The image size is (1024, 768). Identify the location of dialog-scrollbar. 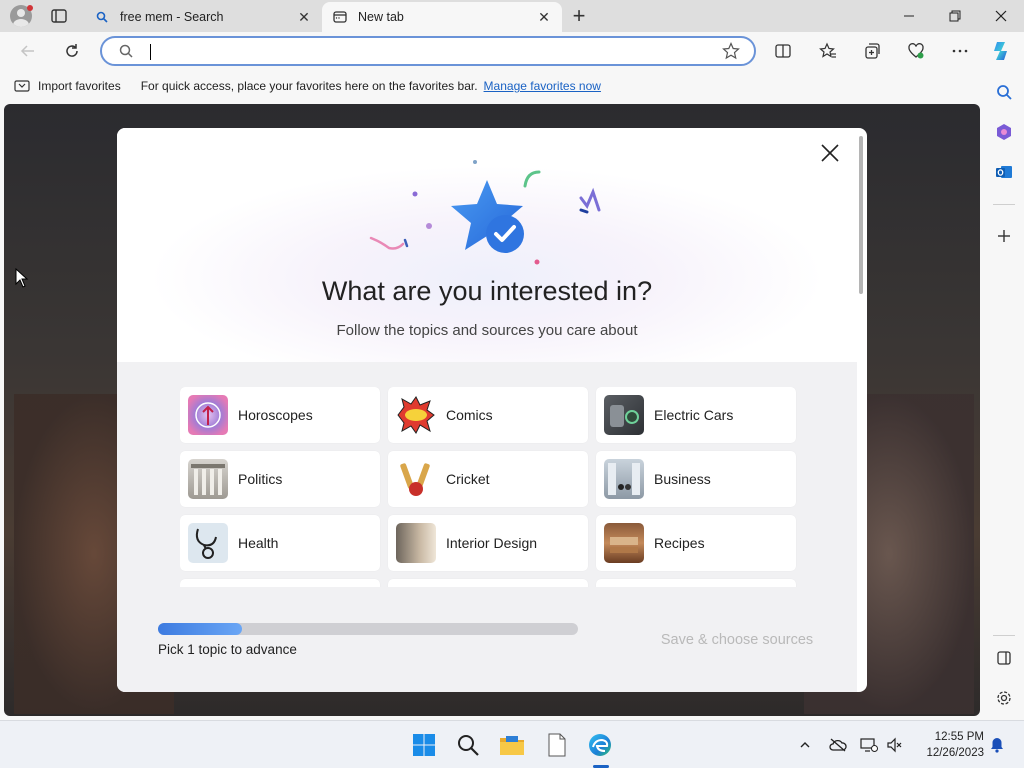
(861, 215).